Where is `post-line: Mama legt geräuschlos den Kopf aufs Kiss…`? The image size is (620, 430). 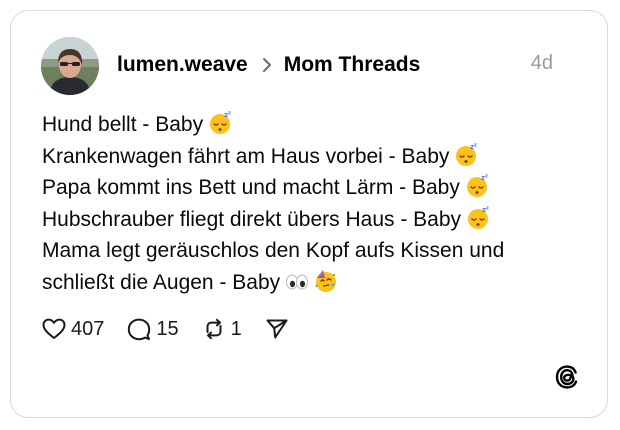 post-line: Mama legt geräuschlos den Kopf aufs Kiss… is located at coordinates (302, 251).